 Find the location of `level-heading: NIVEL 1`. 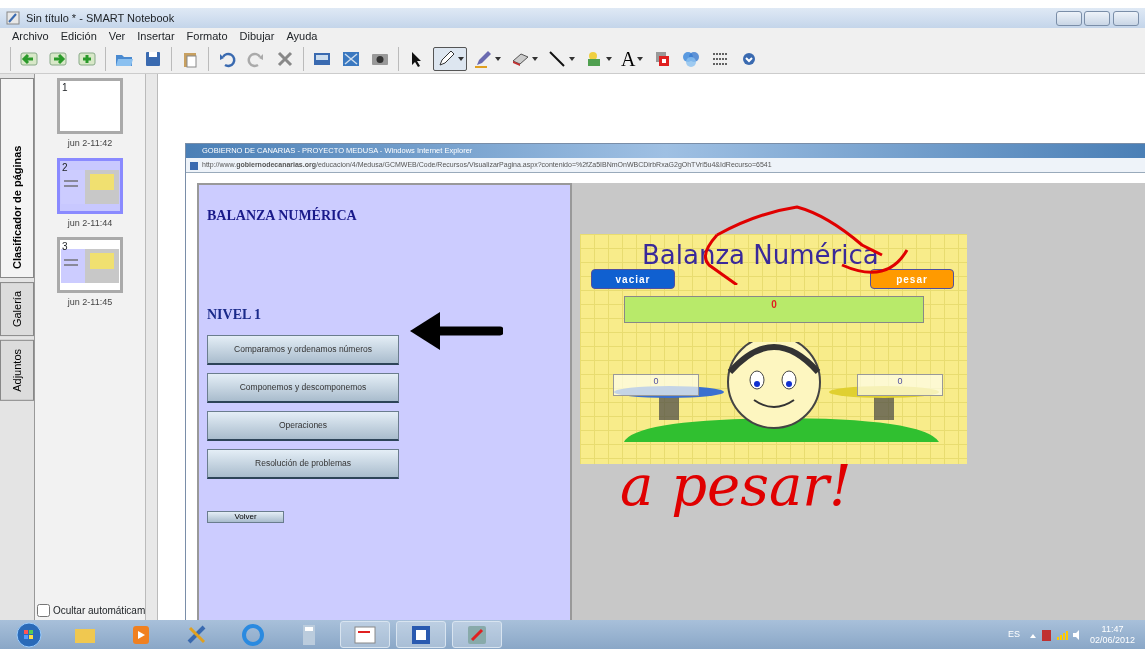

level-heading: NIVEL 1 is located at coordinates (235, 315).